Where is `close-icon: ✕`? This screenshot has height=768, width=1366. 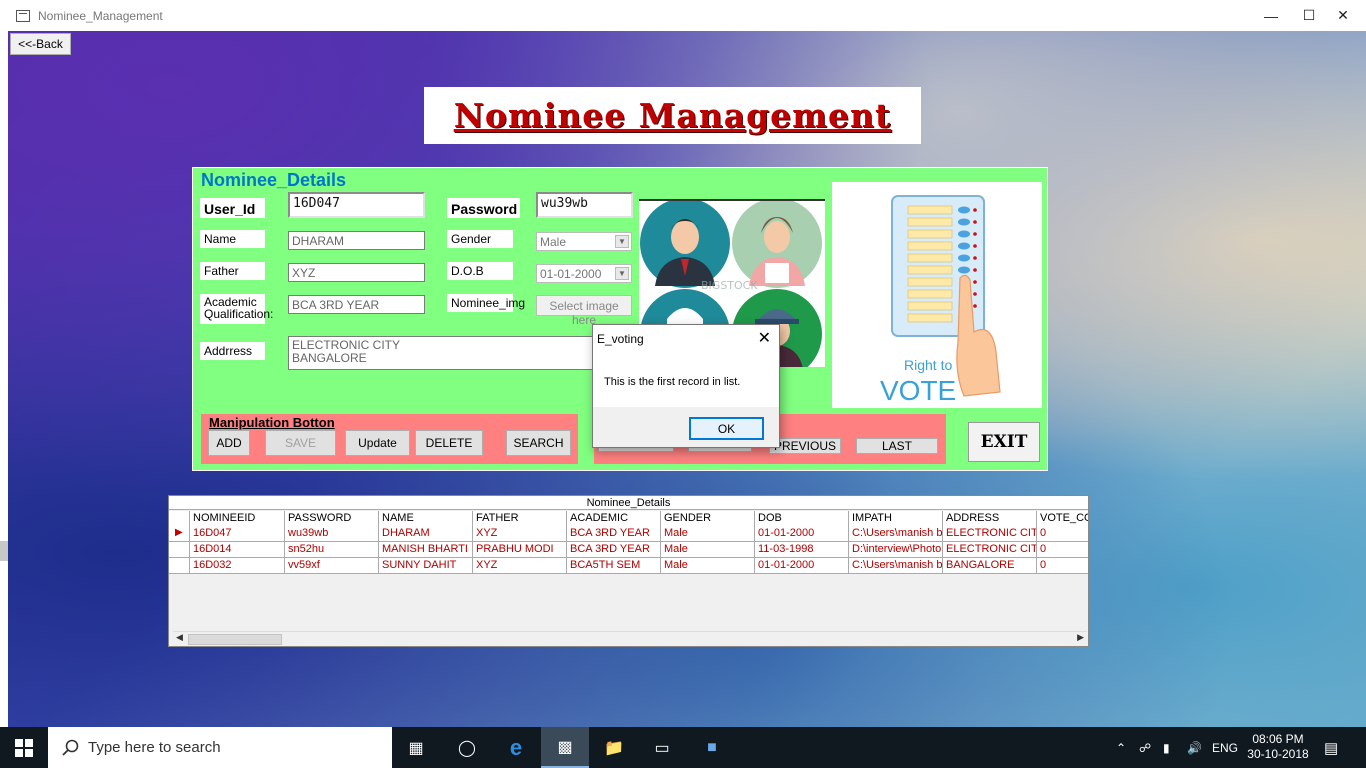 close-icon: ✕ is located at coordinates (764, 338).